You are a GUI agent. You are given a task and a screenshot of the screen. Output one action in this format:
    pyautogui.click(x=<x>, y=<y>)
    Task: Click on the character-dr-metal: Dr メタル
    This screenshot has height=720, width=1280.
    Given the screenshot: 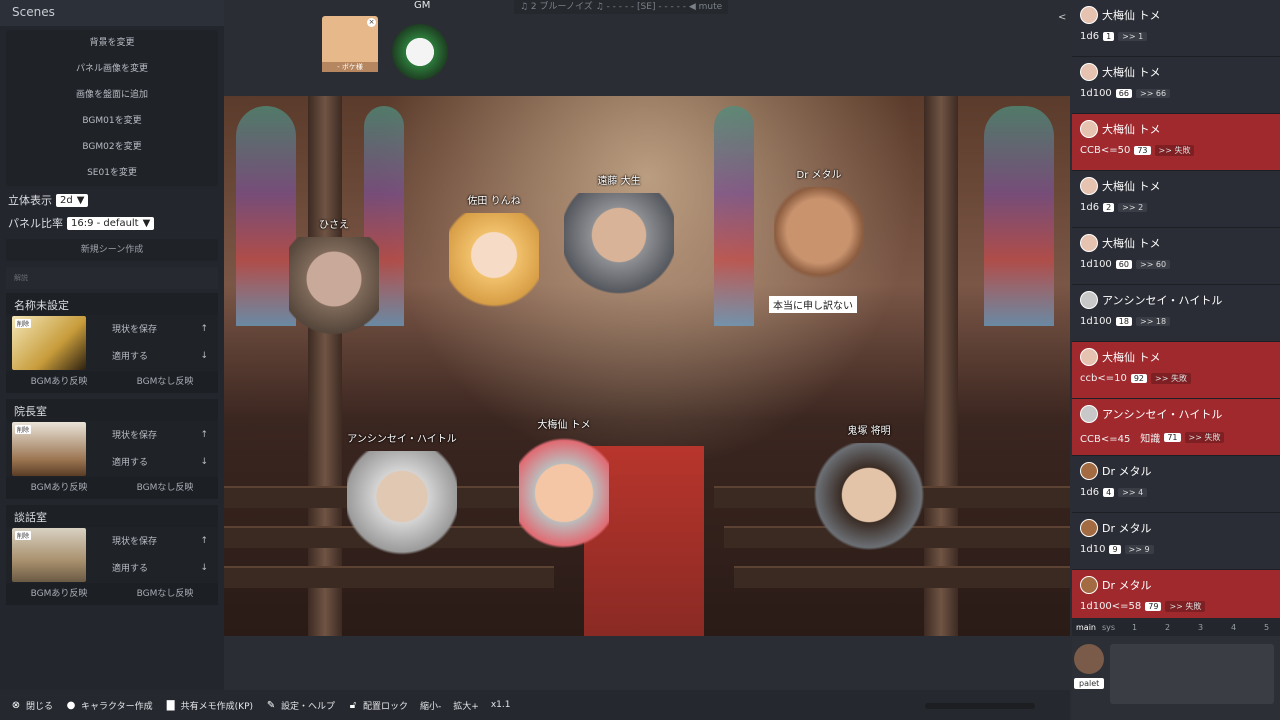 What is the action you would take?
    pyautogui.click(x=819, y=231)
    